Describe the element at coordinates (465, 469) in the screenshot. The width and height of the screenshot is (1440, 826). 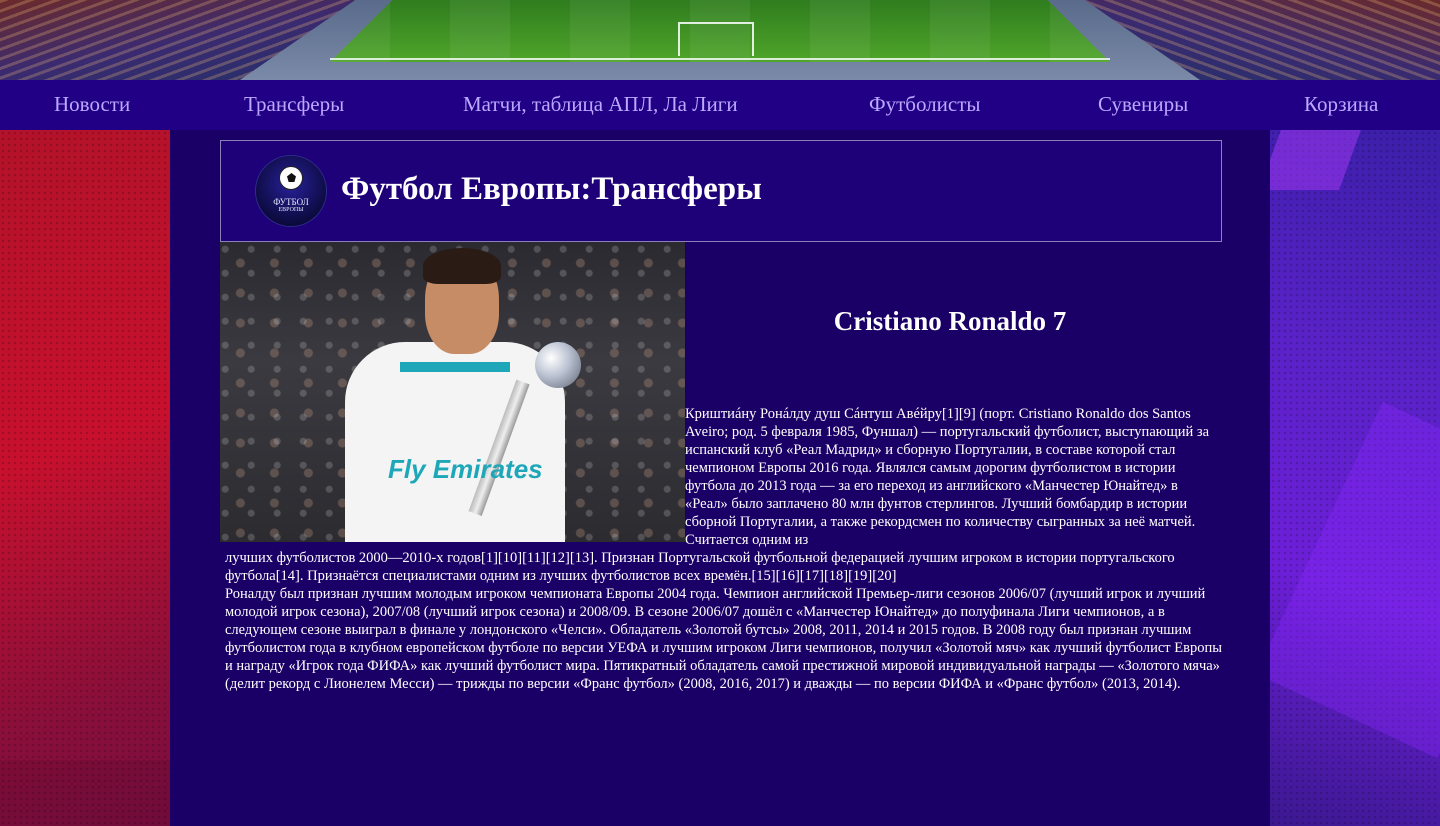
I see `photo-sponsor-text: Fly Emirates` at that location.